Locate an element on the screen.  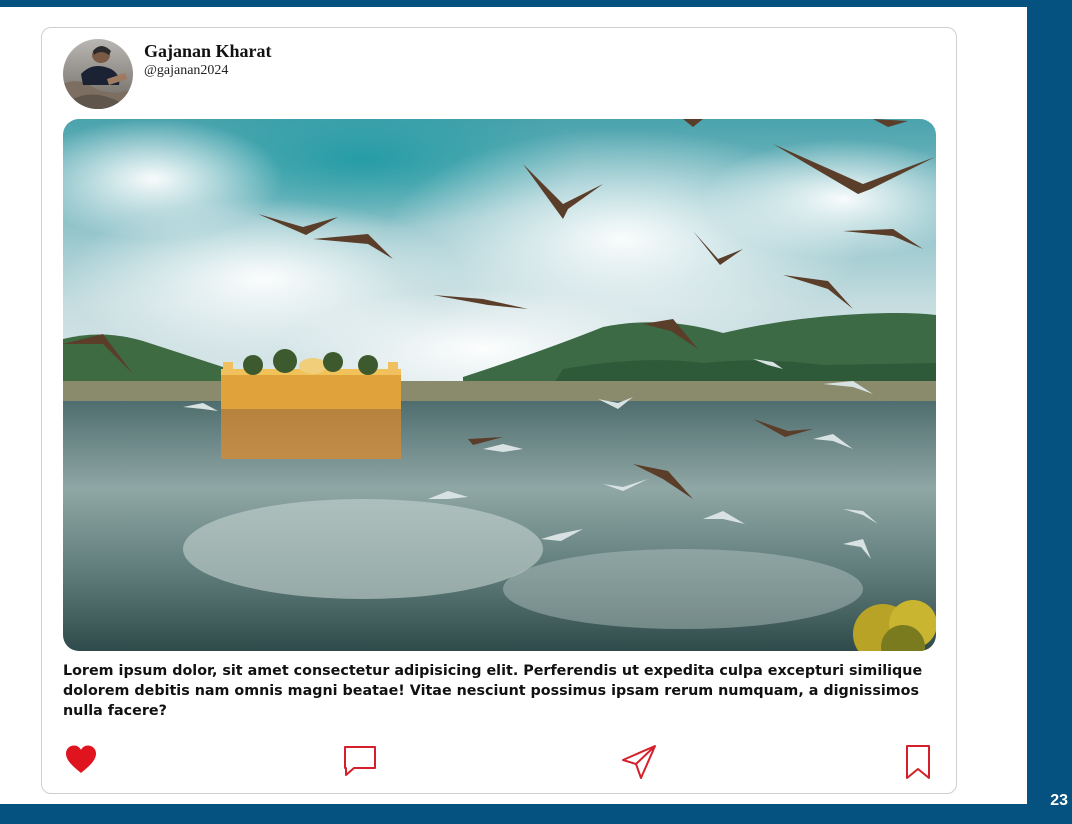
send-icon is located at coordinates (639, 762).